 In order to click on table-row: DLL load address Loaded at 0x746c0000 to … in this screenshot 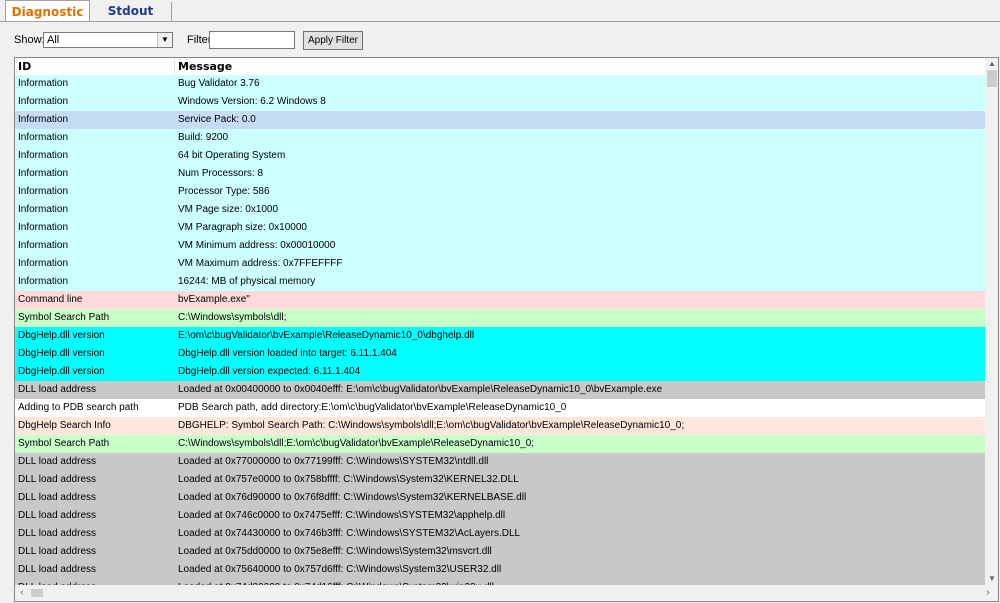, I will do `click(500, 516)`.